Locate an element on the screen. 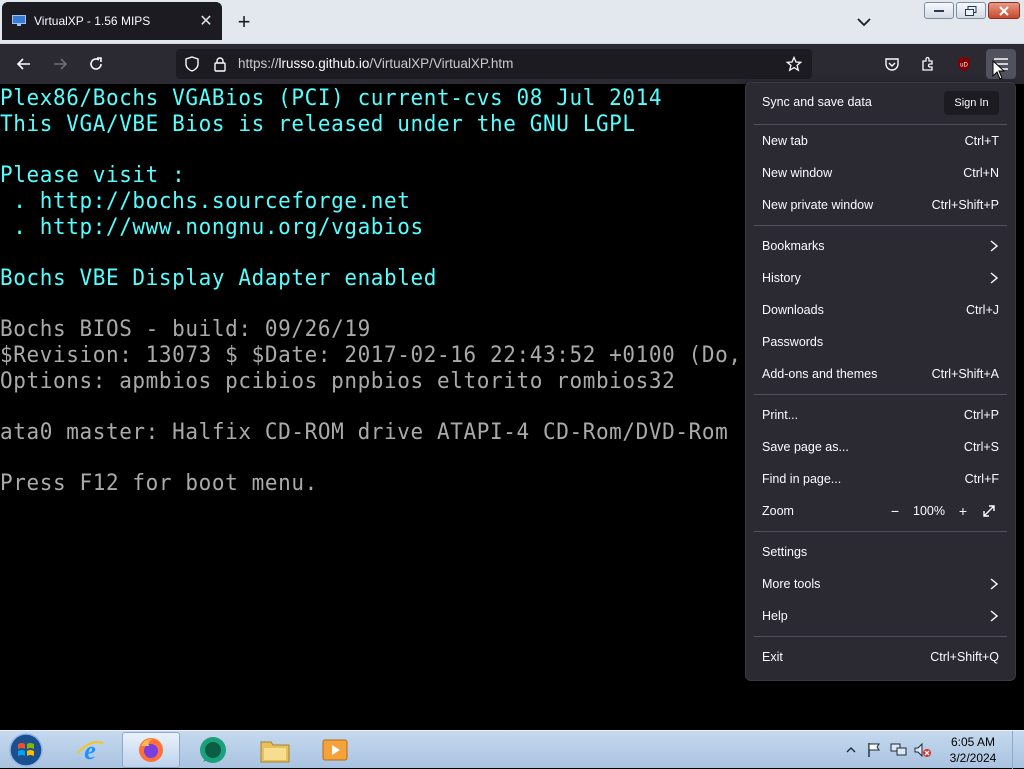 This screenshot has height=769, width=1024. zoom-level: 100% is located at coordinates (929, 511).